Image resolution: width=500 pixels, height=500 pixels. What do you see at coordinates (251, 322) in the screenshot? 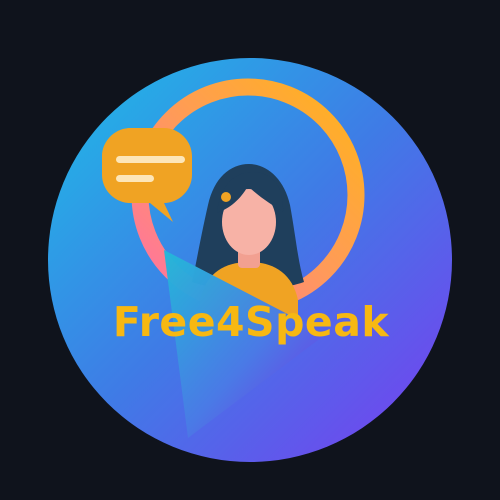
I see `brand-name: Free4Speak` at bounding box center [251, 322].